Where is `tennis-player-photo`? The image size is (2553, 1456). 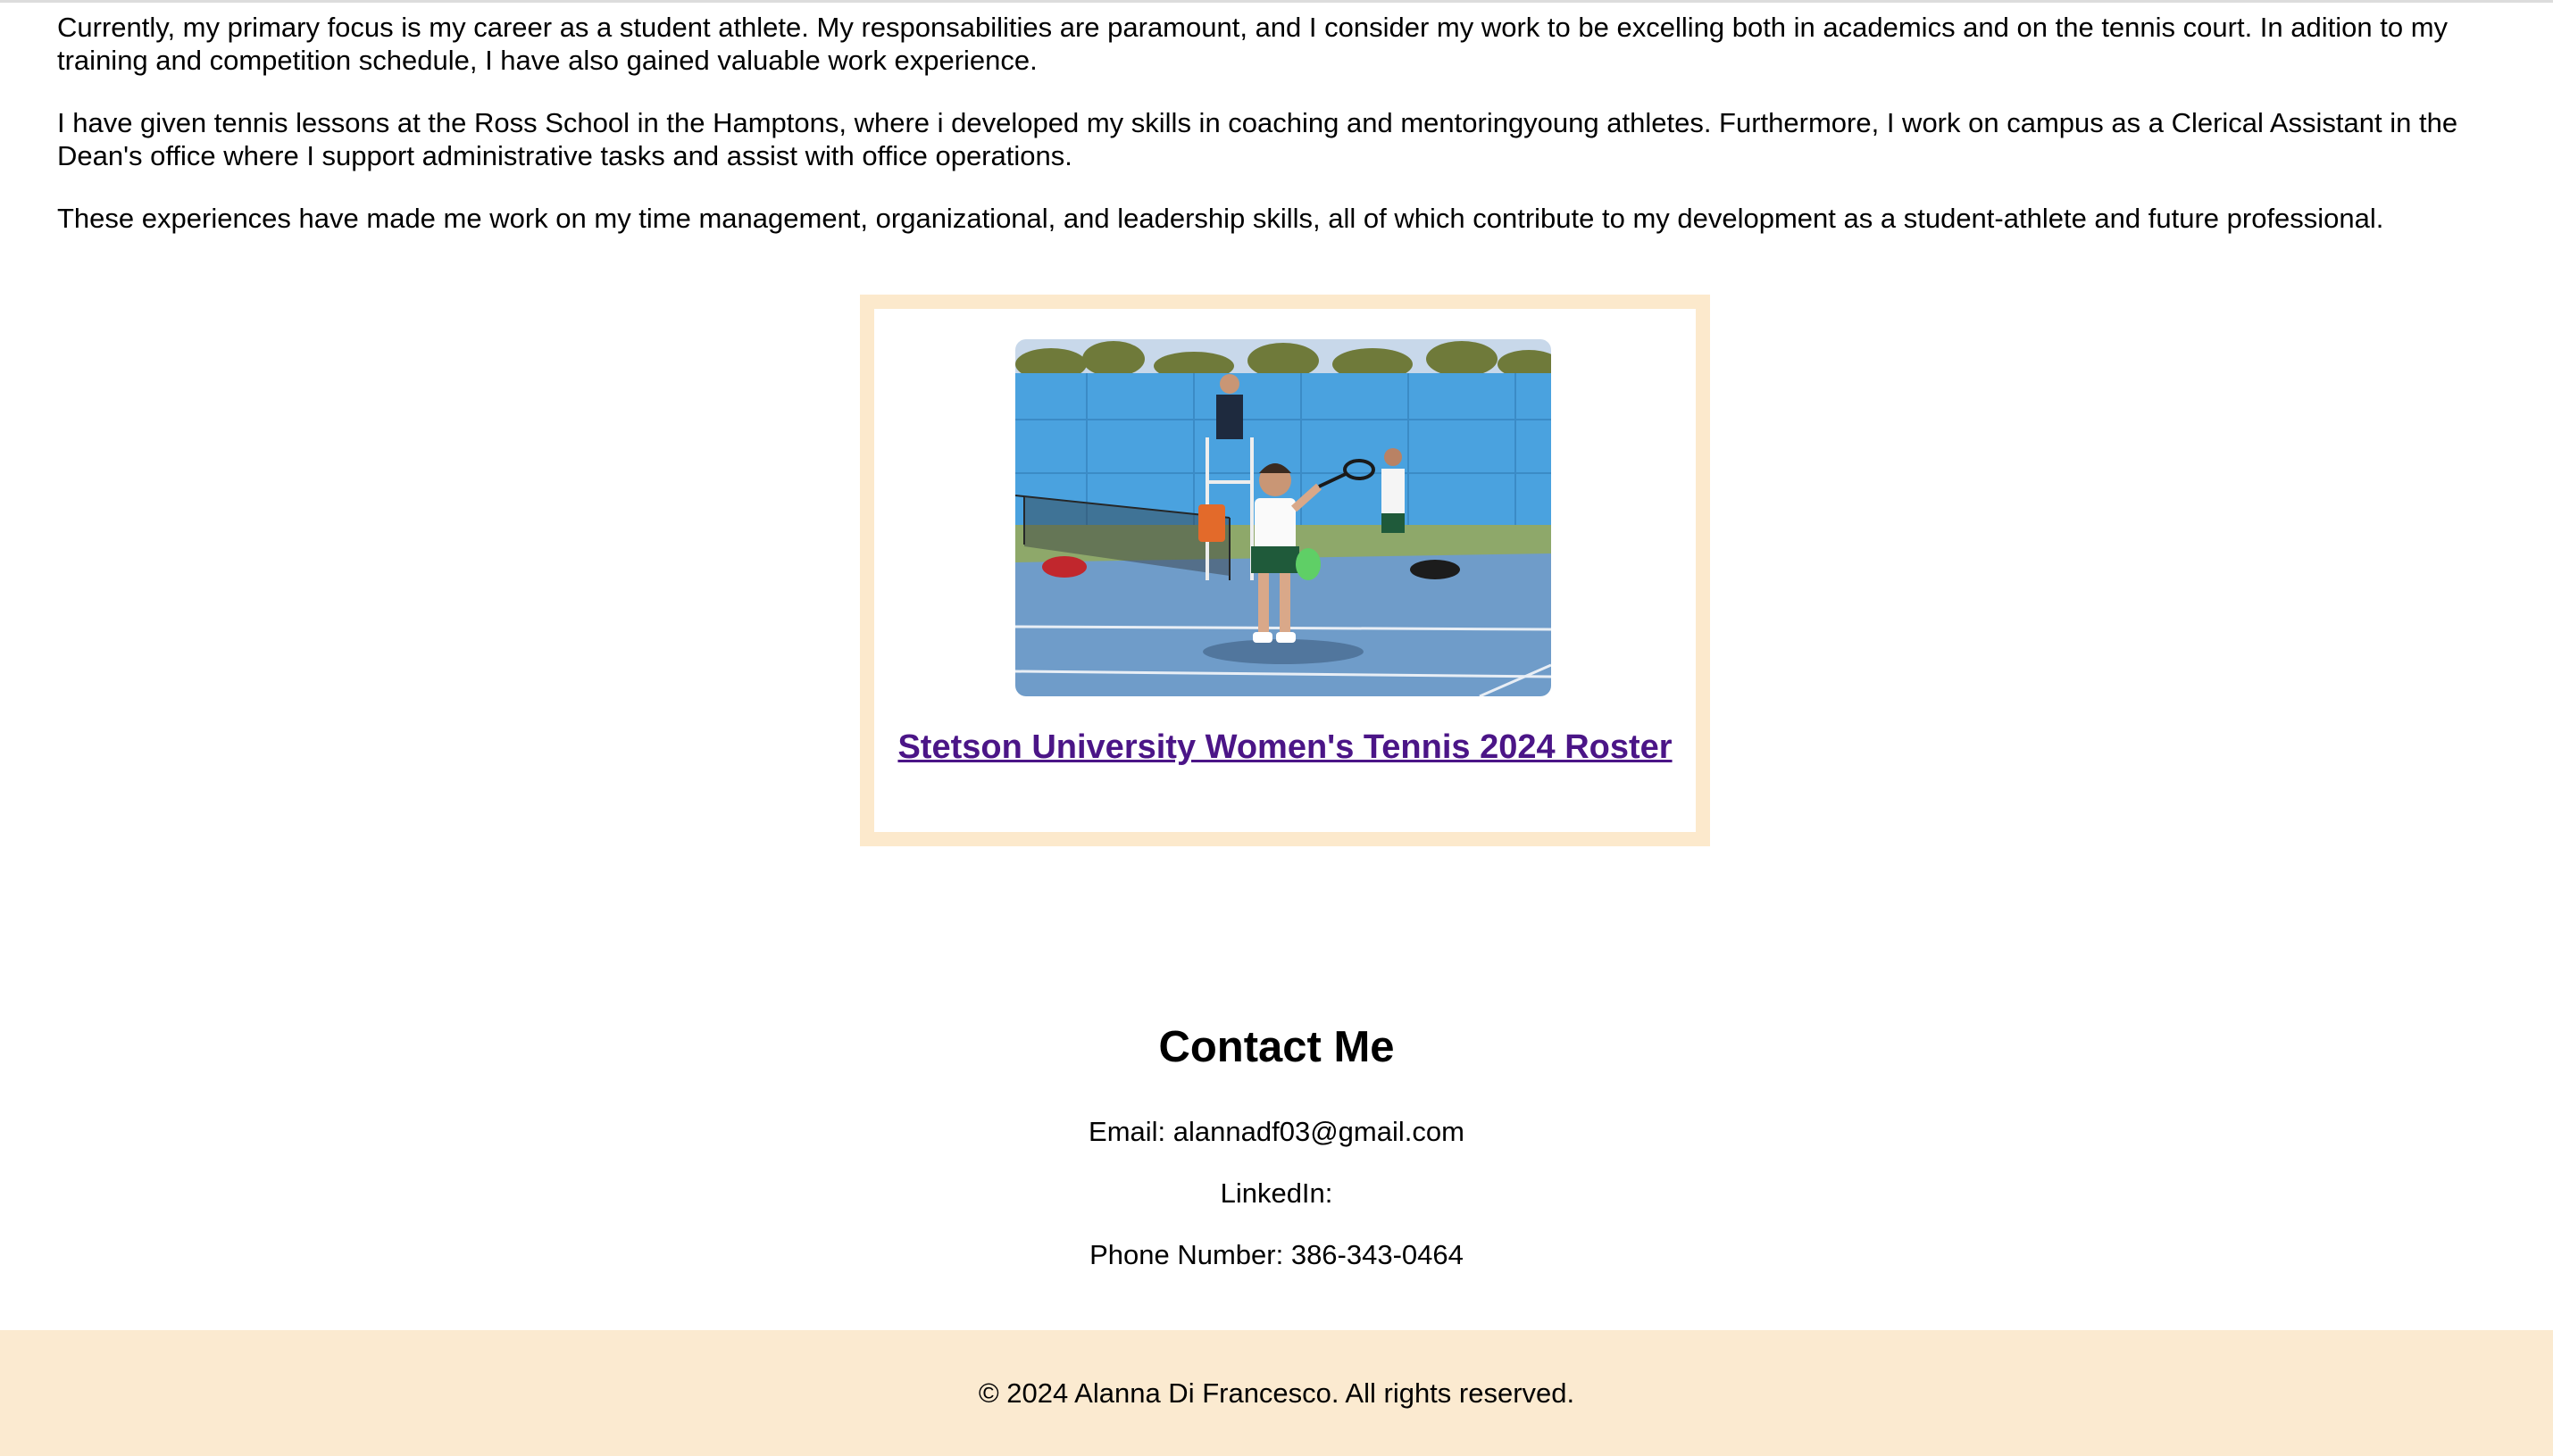 tennis-player-photo is located at coordinates (1283, 518).